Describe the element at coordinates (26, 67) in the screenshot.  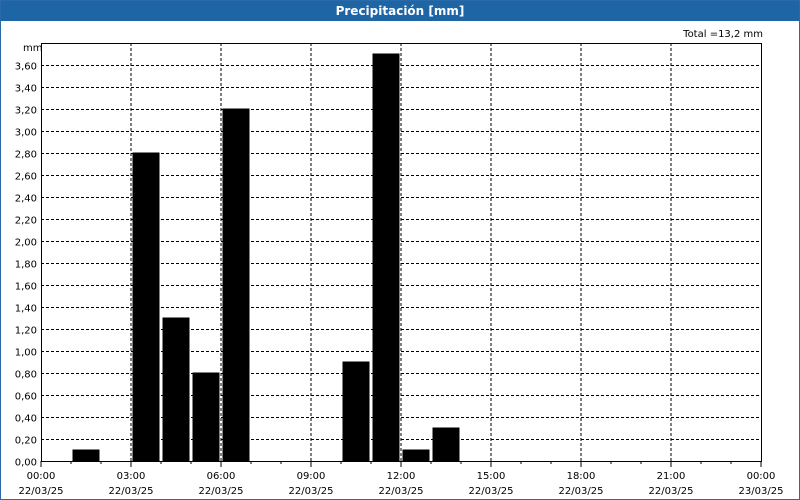
I see `y-tick-label: 3,60` at that location.